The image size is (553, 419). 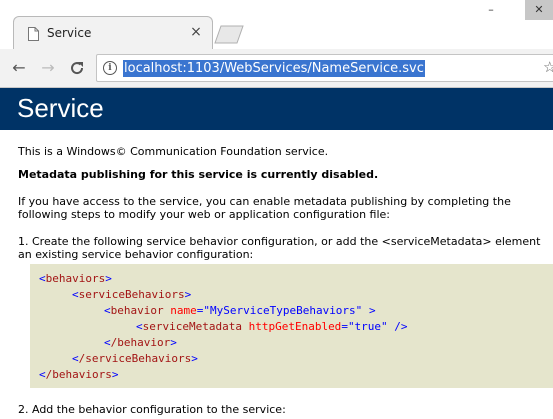 What do you see at coordinates (79, 374) in the screenshot?
I see `code-line: </behaviors>` at bounding box center [79, 374].